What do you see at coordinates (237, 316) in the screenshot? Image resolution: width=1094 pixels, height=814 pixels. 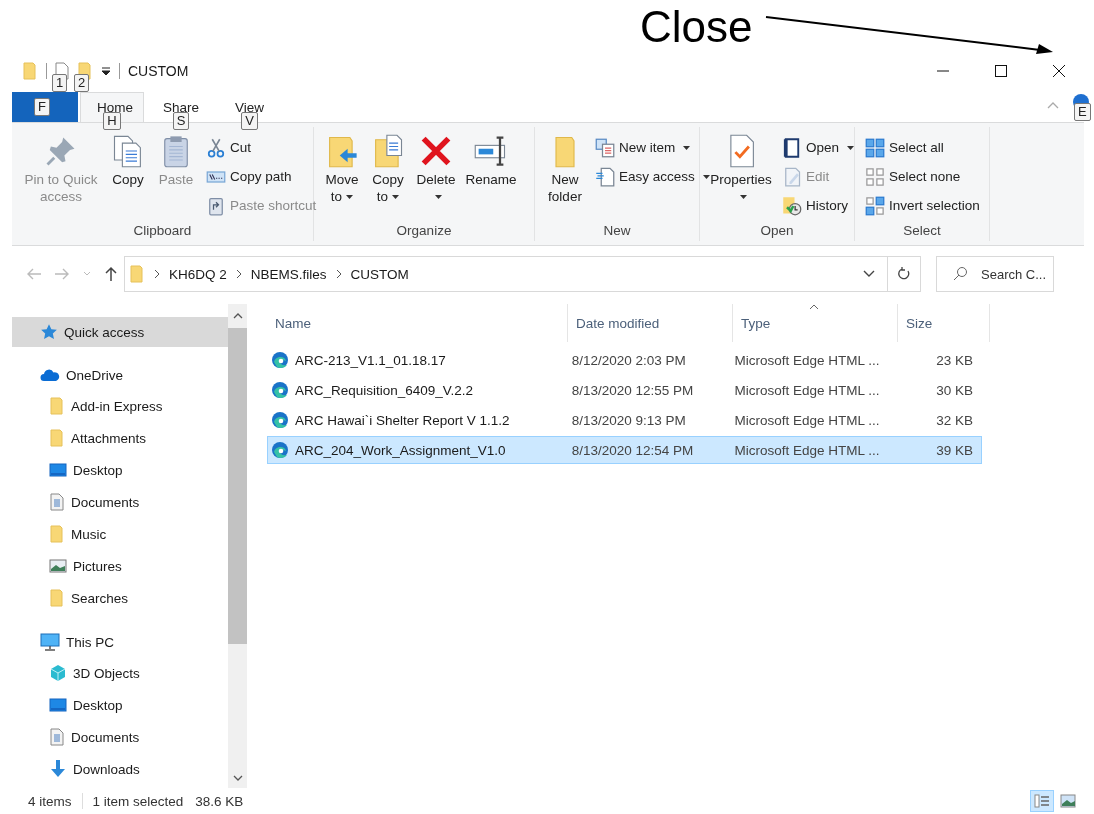 I see `scroll-up-icon` at bounding box center [237, 316].